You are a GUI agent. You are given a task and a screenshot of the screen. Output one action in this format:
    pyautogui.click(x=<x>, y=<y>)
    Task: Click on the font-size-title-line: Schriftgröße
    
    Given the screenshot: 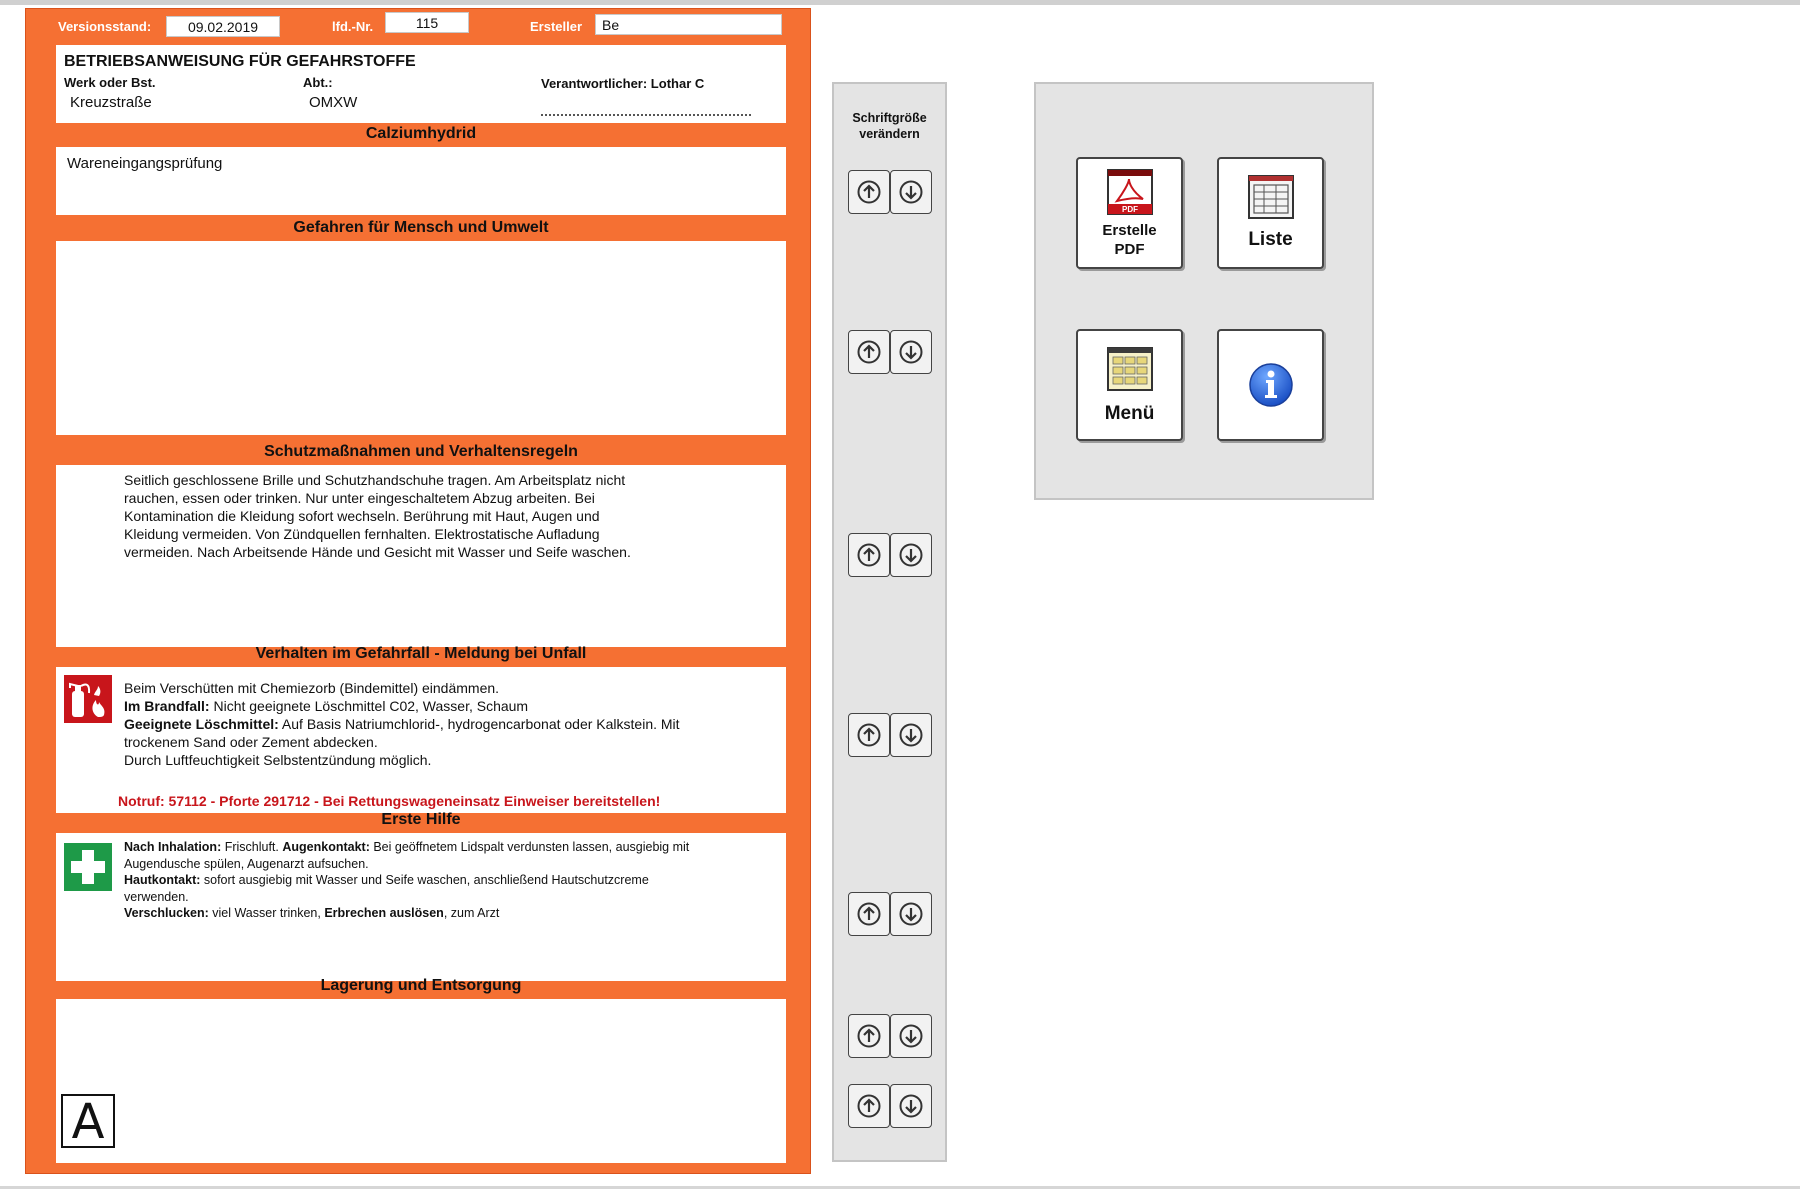 What is the action you would take?
    pyautogui.click(x=889, y=118)
    